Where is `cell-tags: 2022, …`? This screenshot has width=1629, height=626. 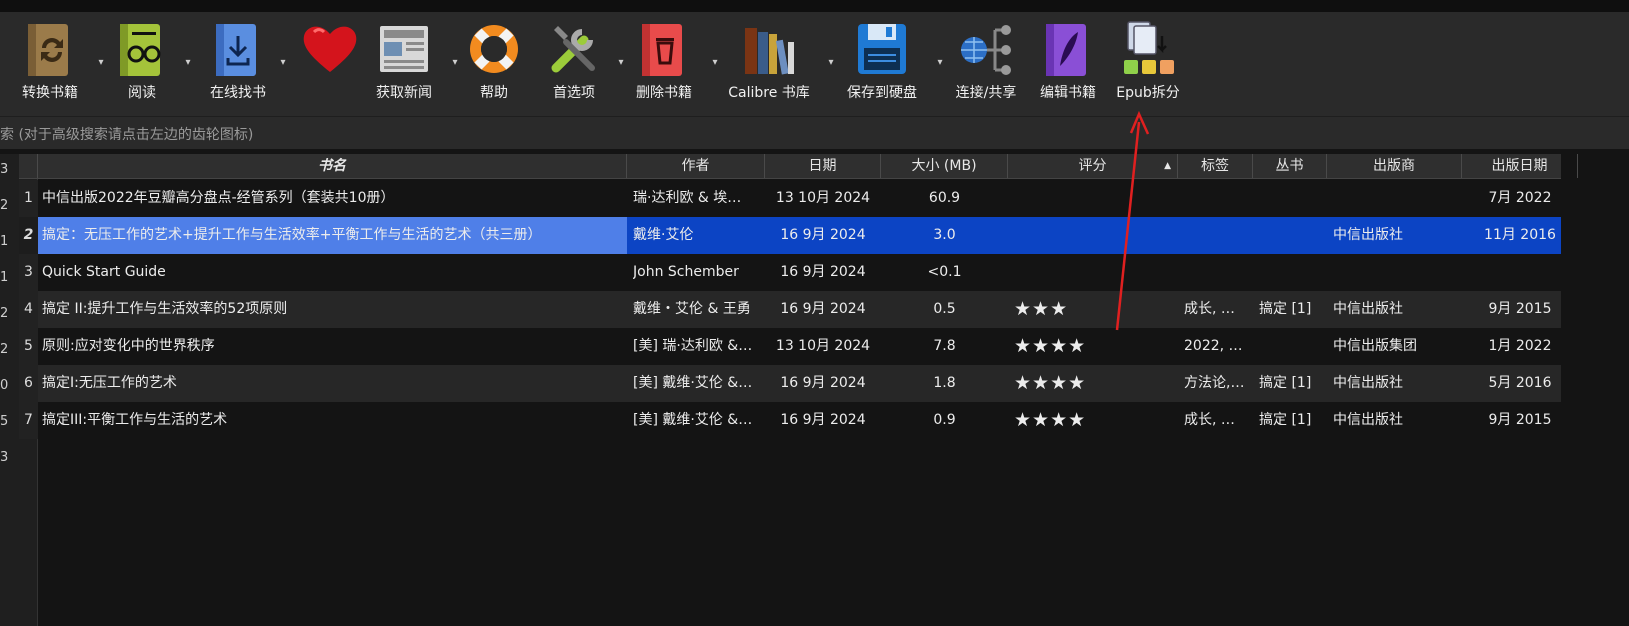
cell-tags: 2022, … is located at coordinates (1218, 346).